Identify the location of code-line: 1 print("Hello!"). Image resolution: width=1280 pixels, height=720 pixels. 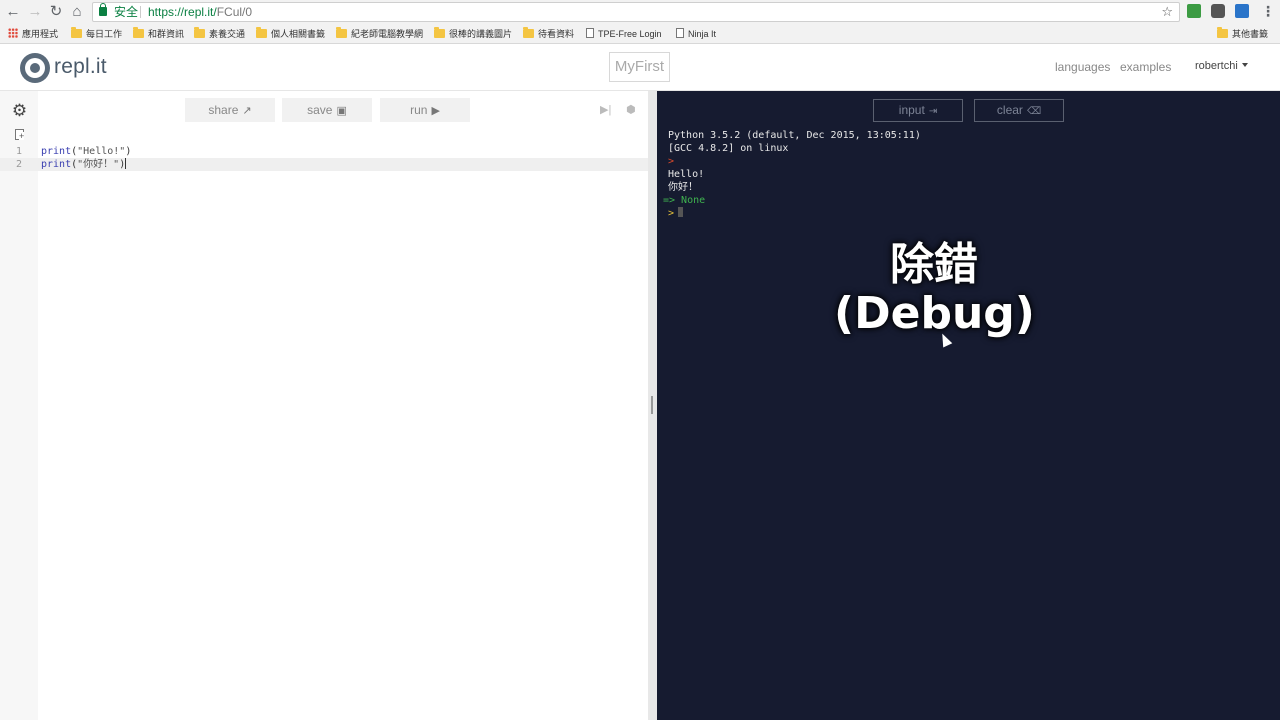
(324, 151).